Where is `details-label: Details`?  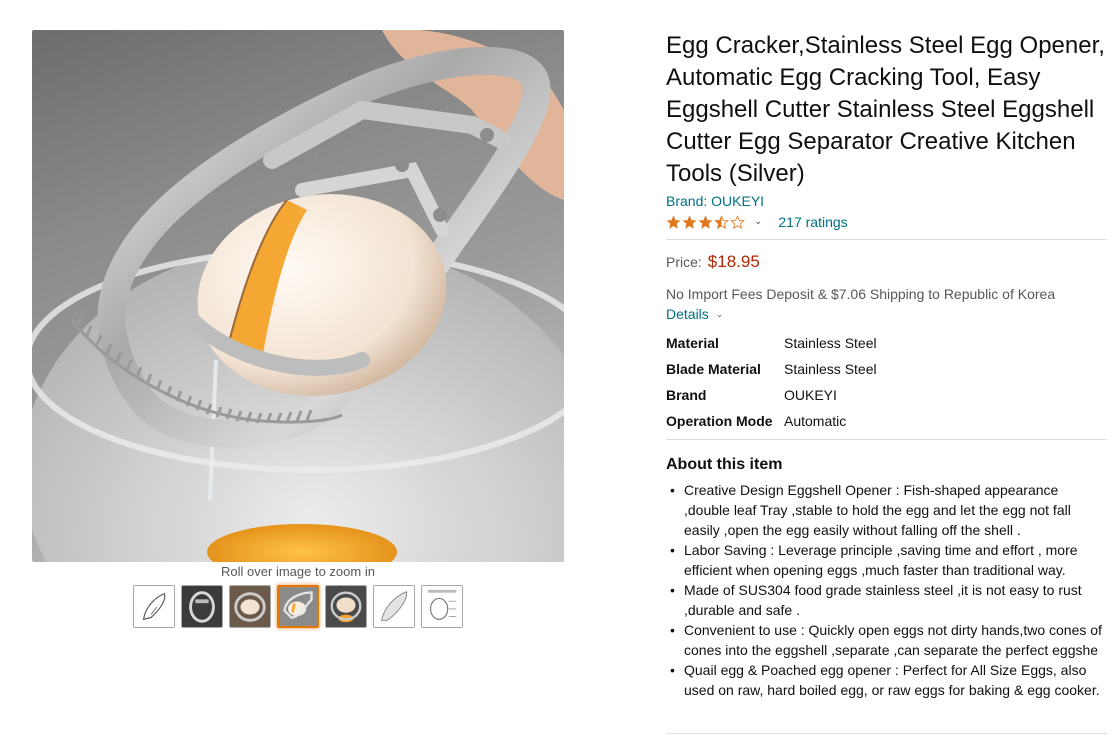 details-label: Details is located at coordinates (687, 314).